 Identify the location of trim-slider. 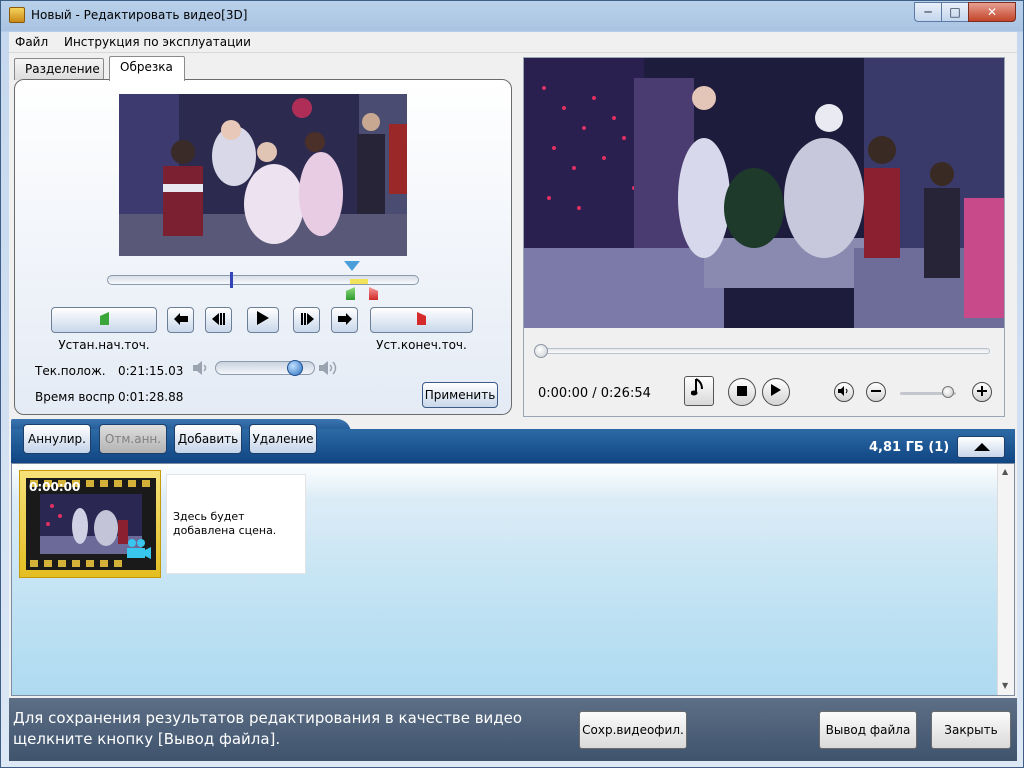
(263, 280).